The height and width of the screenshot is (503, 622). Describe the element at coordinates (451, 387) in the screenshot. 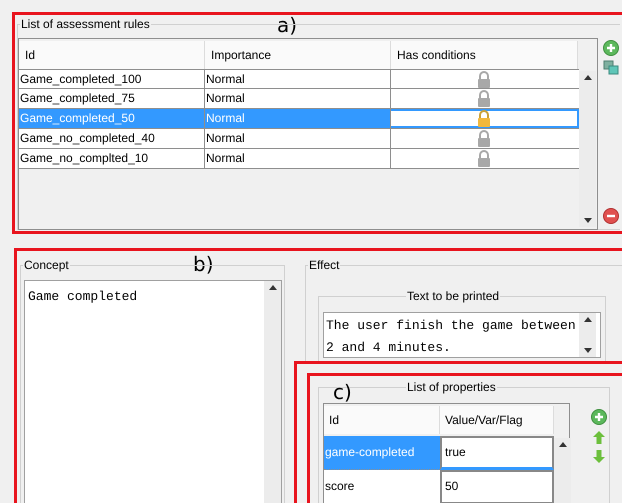

I see `group-title: List of properties` at that location.